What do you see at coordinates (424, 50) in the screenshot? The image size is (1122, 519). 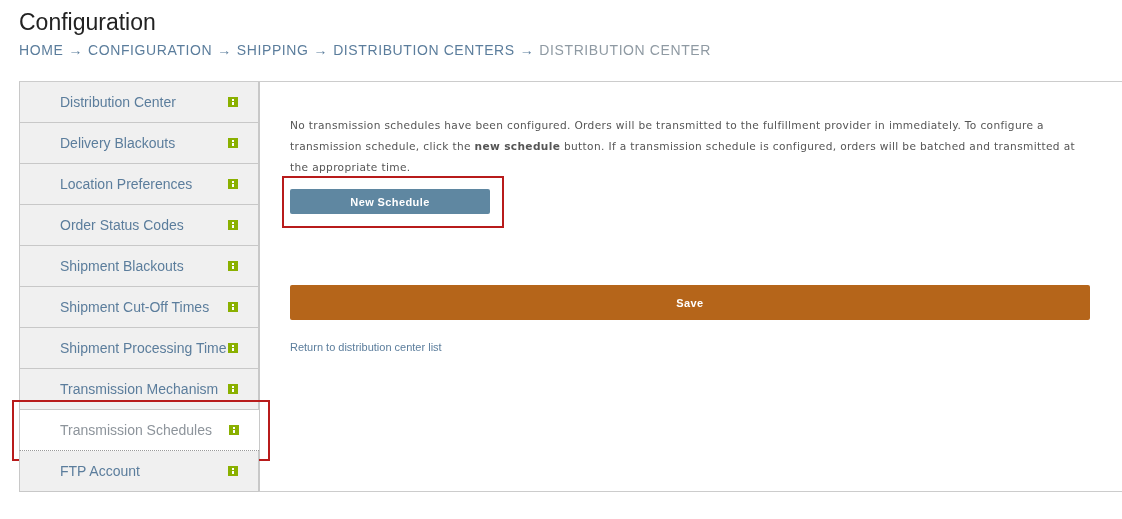 I see `breadcrumb-link: DISTRIBUTION CENTERS` at bounding box center [424, 50].